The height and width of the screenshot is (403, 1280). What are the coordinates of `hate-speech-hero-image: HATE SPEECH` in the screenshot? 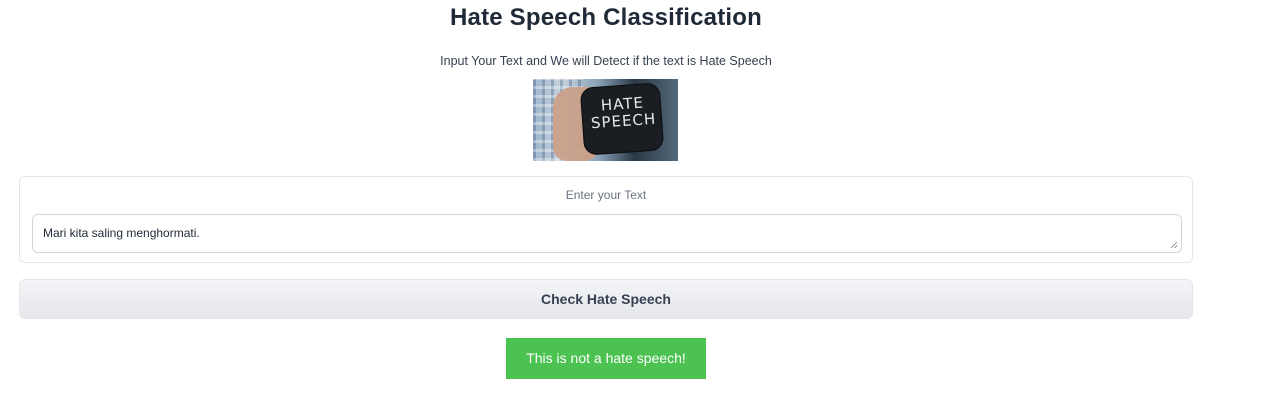 It's located at (605, 120).